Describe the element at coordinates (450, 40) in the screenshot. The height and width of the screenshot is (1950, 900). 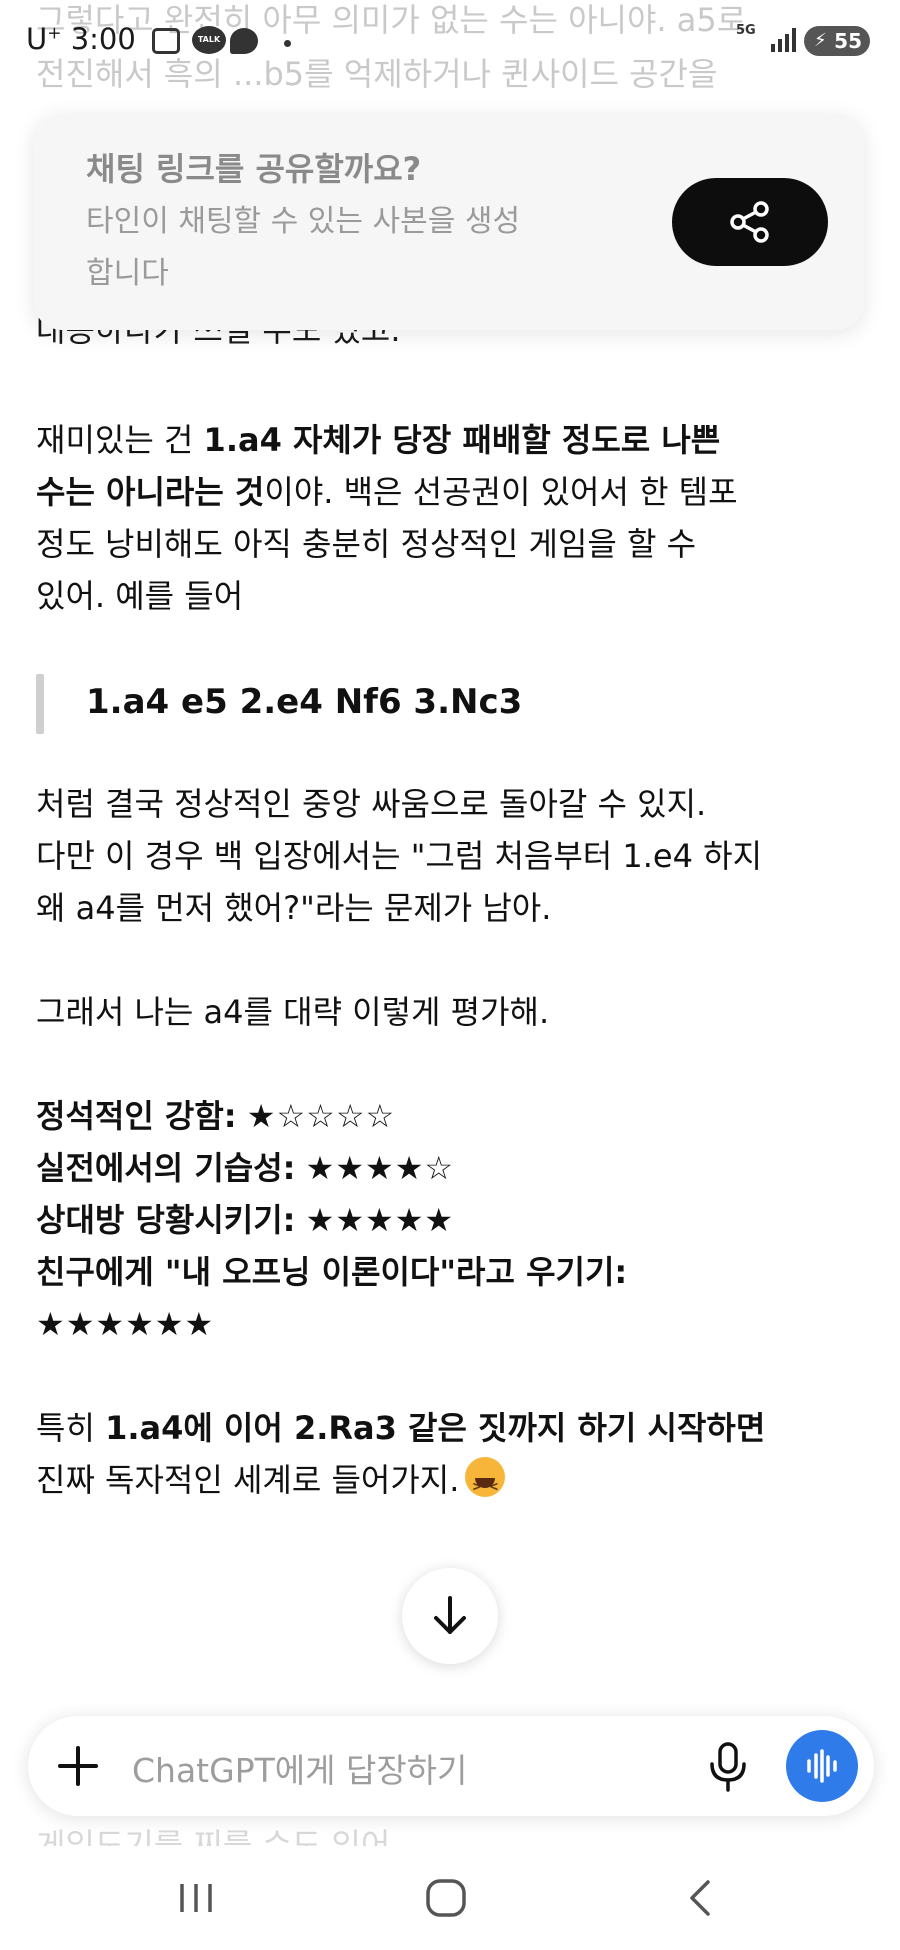
I see `status-bar: U+ 3:00 TALK 5G ⚡ 55` at that location.